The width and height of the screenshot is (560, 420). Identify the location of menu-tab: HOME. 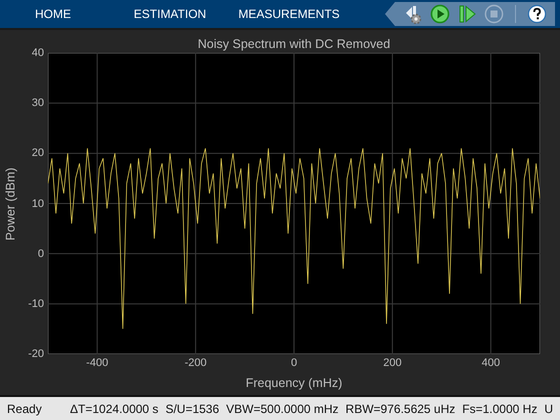
(53, 14).